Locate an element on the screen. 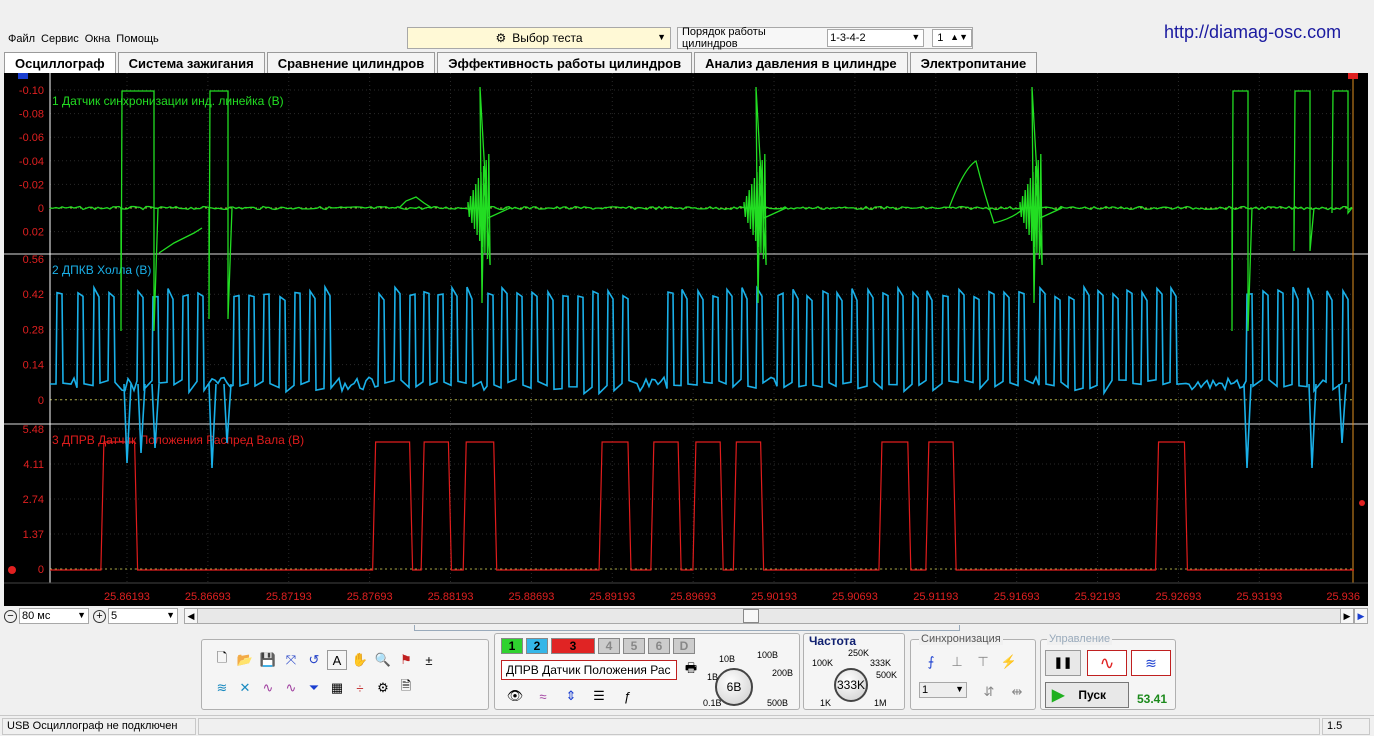  frequency-title: Частота is located at coordinates (833, 641).